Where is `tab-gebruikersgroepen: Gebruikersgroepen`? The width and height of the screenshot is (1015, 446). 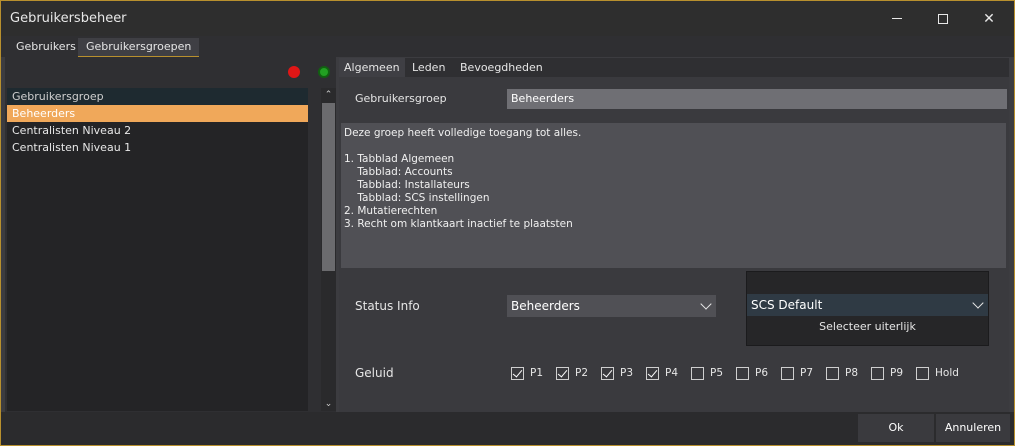
tab-gebruikersgroepen: Gebruikersgroepen is located at coordinates (139, 47).